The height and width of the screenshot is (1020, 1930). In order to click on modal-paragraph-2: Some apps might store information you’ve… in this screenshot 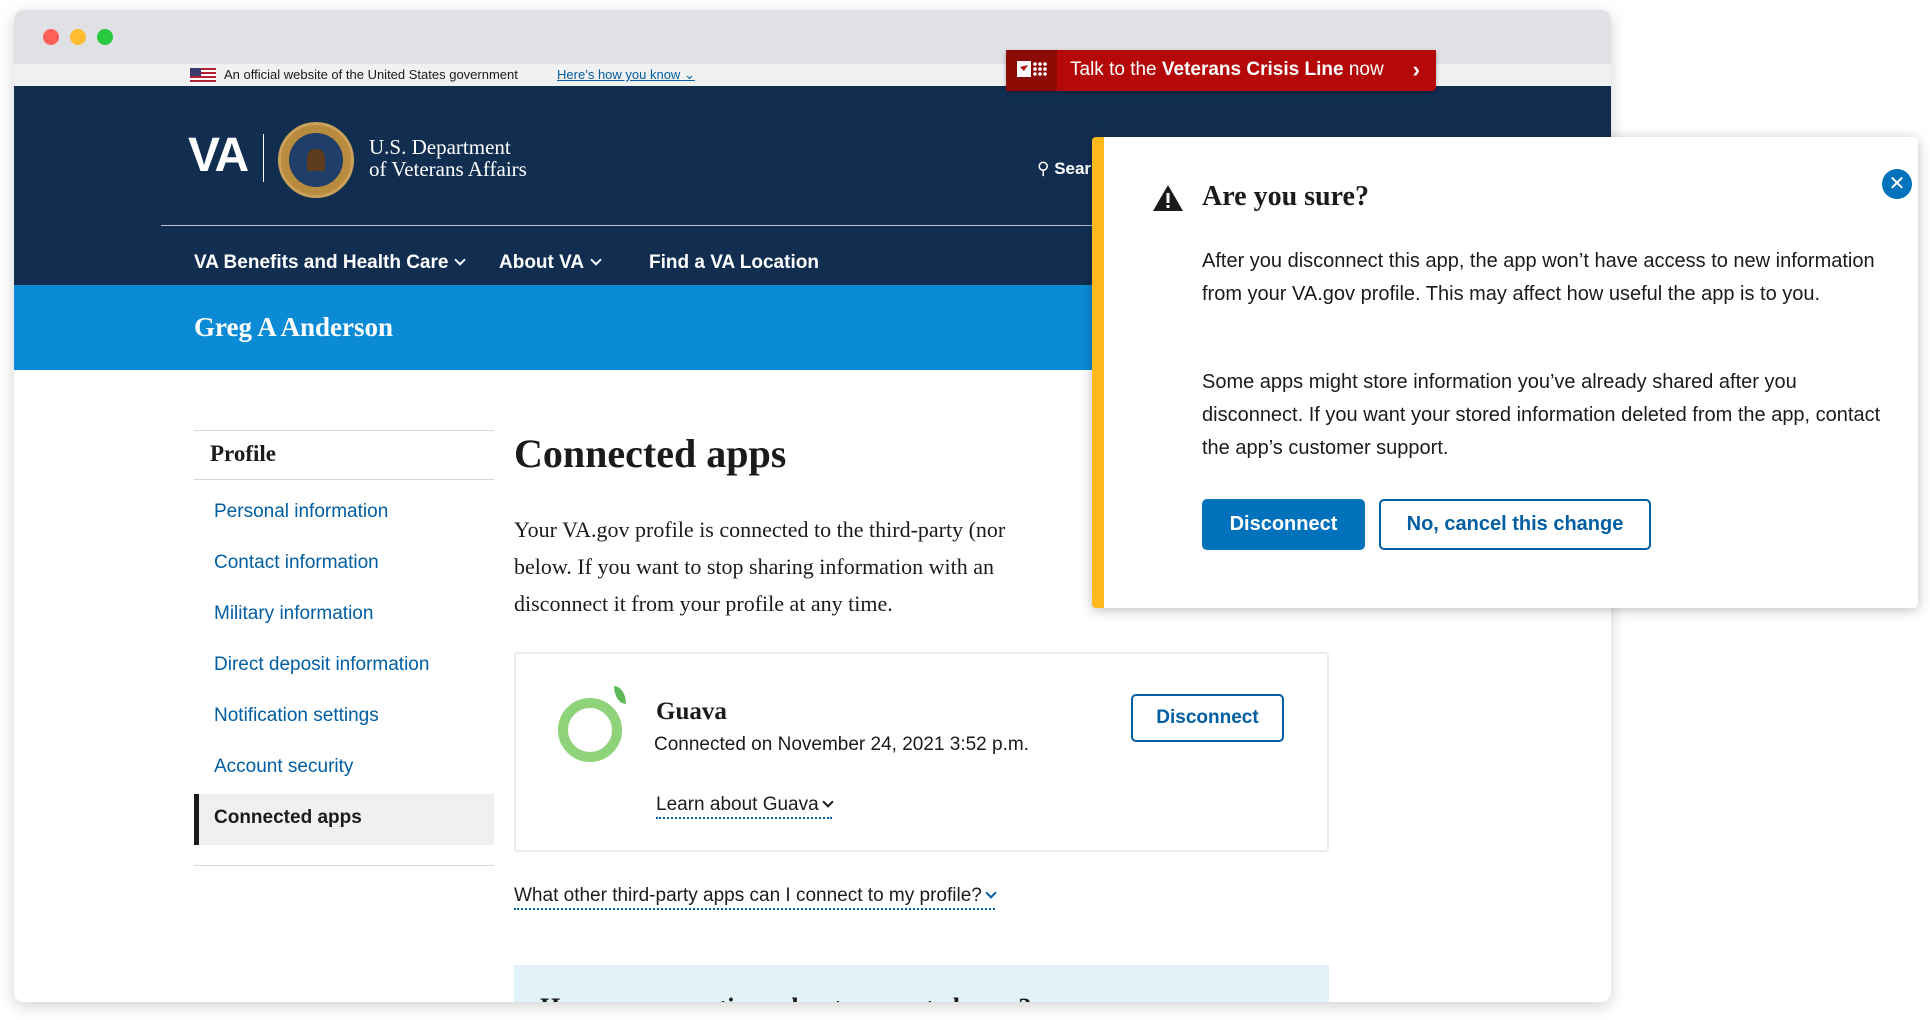, I will do `click(1541, 415)`.